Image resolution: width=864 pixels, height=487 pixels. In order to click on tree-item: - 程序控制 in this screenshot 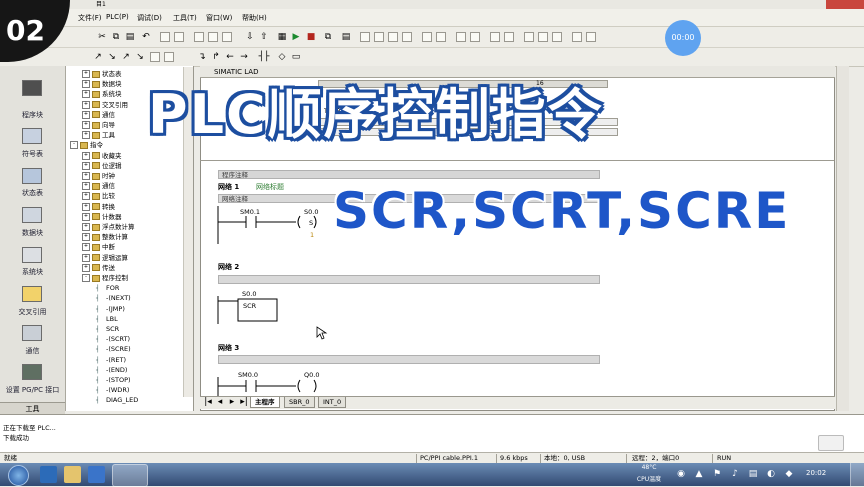, I will do `click(105, 278)`.